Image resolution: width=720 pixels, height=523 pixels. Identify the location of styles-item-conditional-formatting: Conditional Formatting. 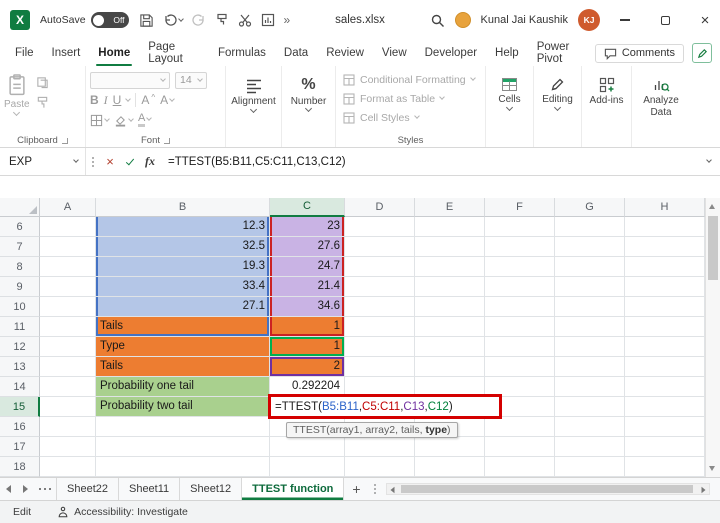
(410, 79).